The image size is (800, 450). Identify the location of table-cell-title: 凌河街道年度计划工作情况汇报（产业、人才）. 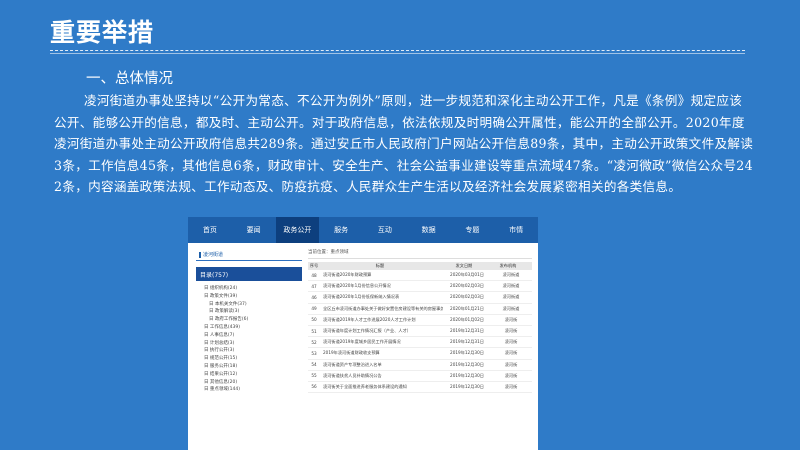
(381, 331).